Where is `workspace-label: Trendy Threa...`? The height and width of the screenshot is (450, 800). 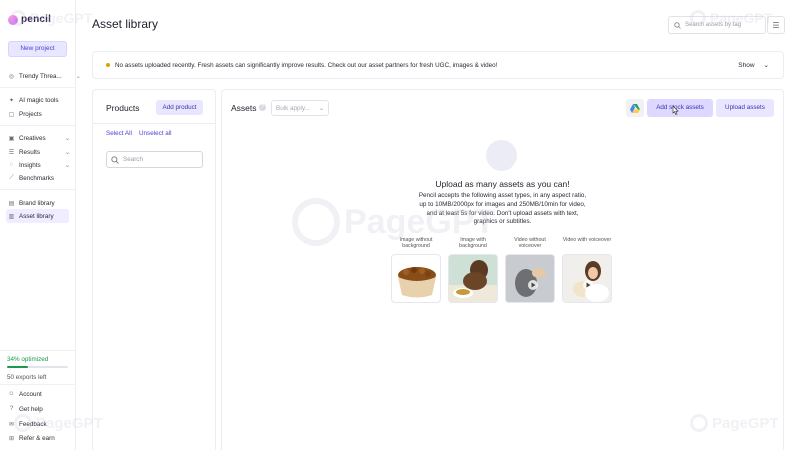 workspace-label: Trendy Threa... is located at coordinates (40, 76).